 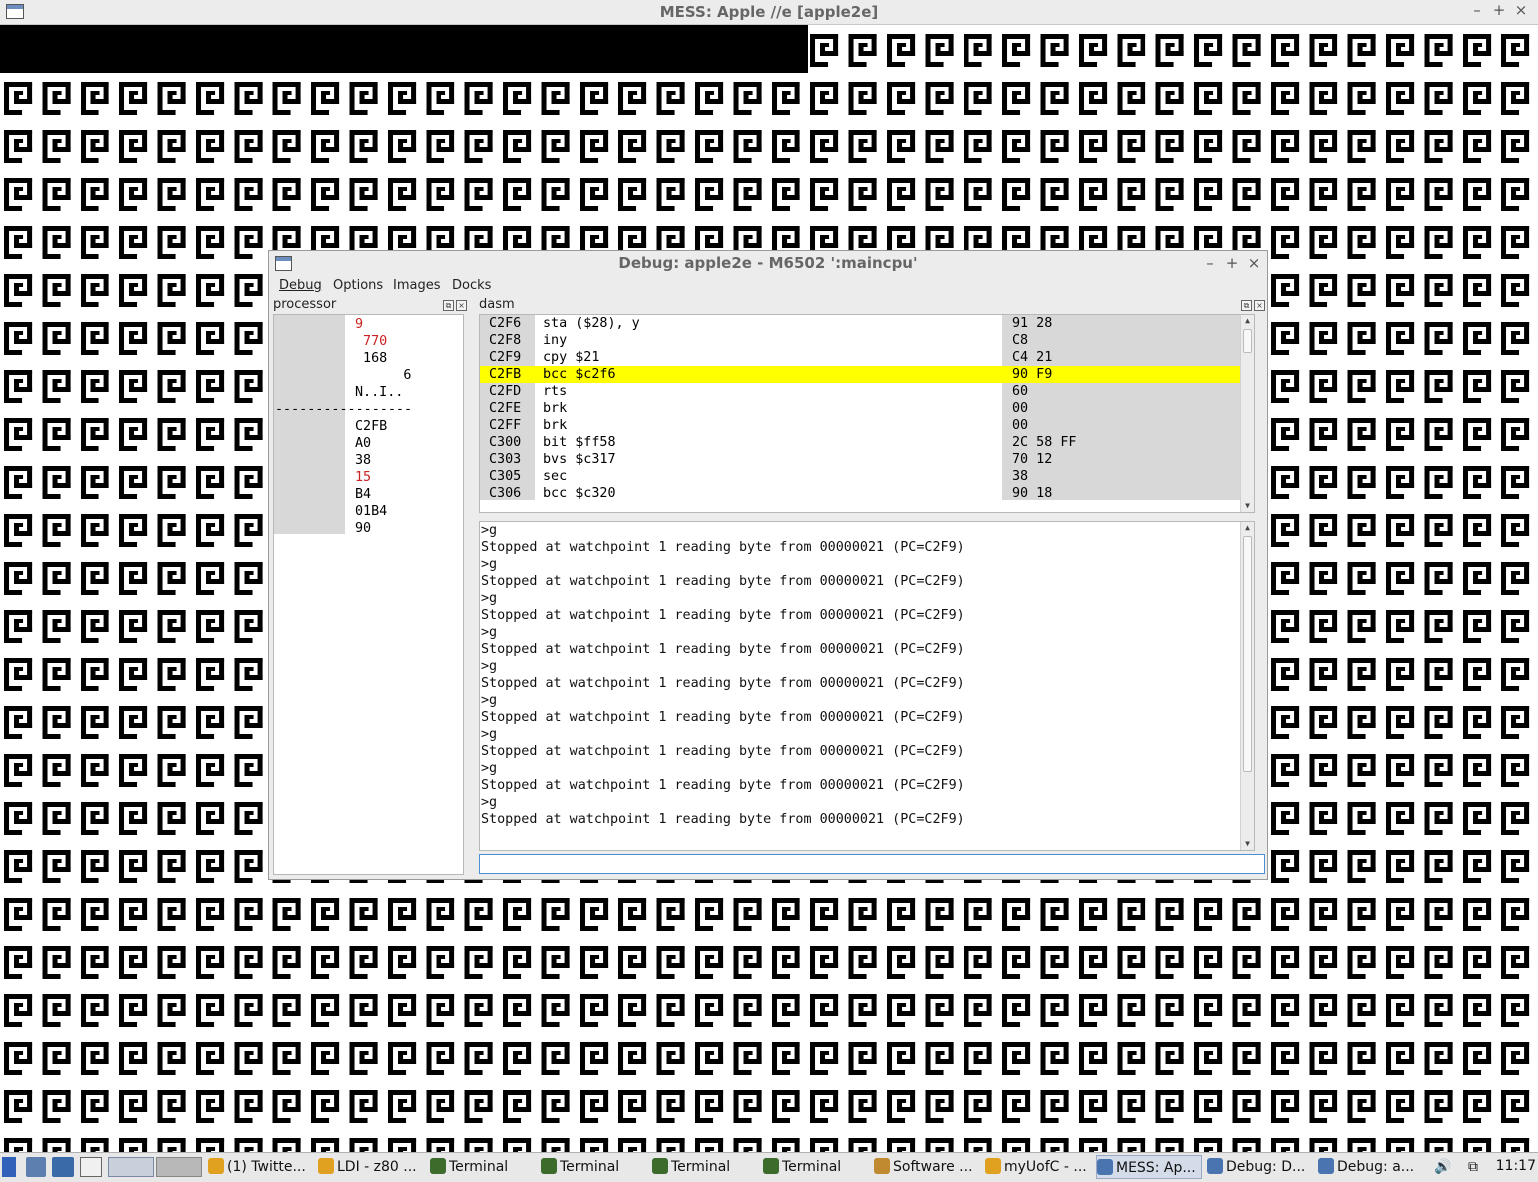 I want to click on clock: 11:17, so click(x=1515, y=1166).